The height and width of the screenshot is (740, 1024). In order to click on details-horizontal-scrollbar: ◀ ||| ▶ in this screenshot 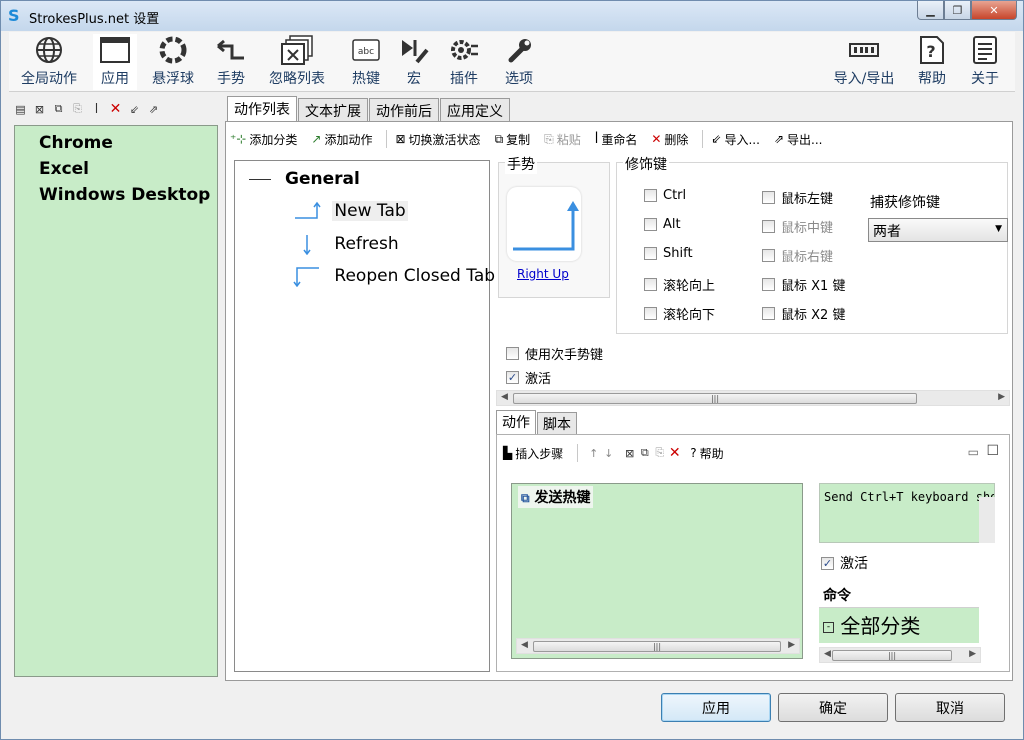, I will do `click(753, 398)`.